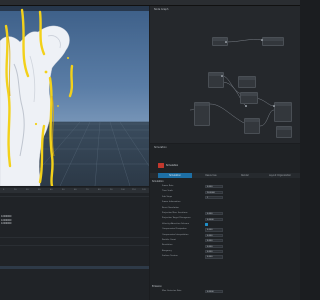 The height and width of the screenshot is (300, 320). Describe the element at coordinates (245, 175) in the screenshot. I see `tab-render: Render` at that location.